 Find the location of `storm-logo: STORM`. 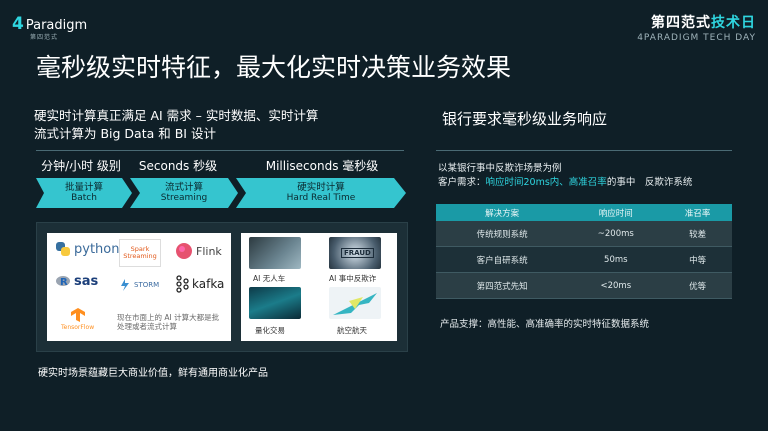

storm-logo: STORM is located at coordinates (139, 285).